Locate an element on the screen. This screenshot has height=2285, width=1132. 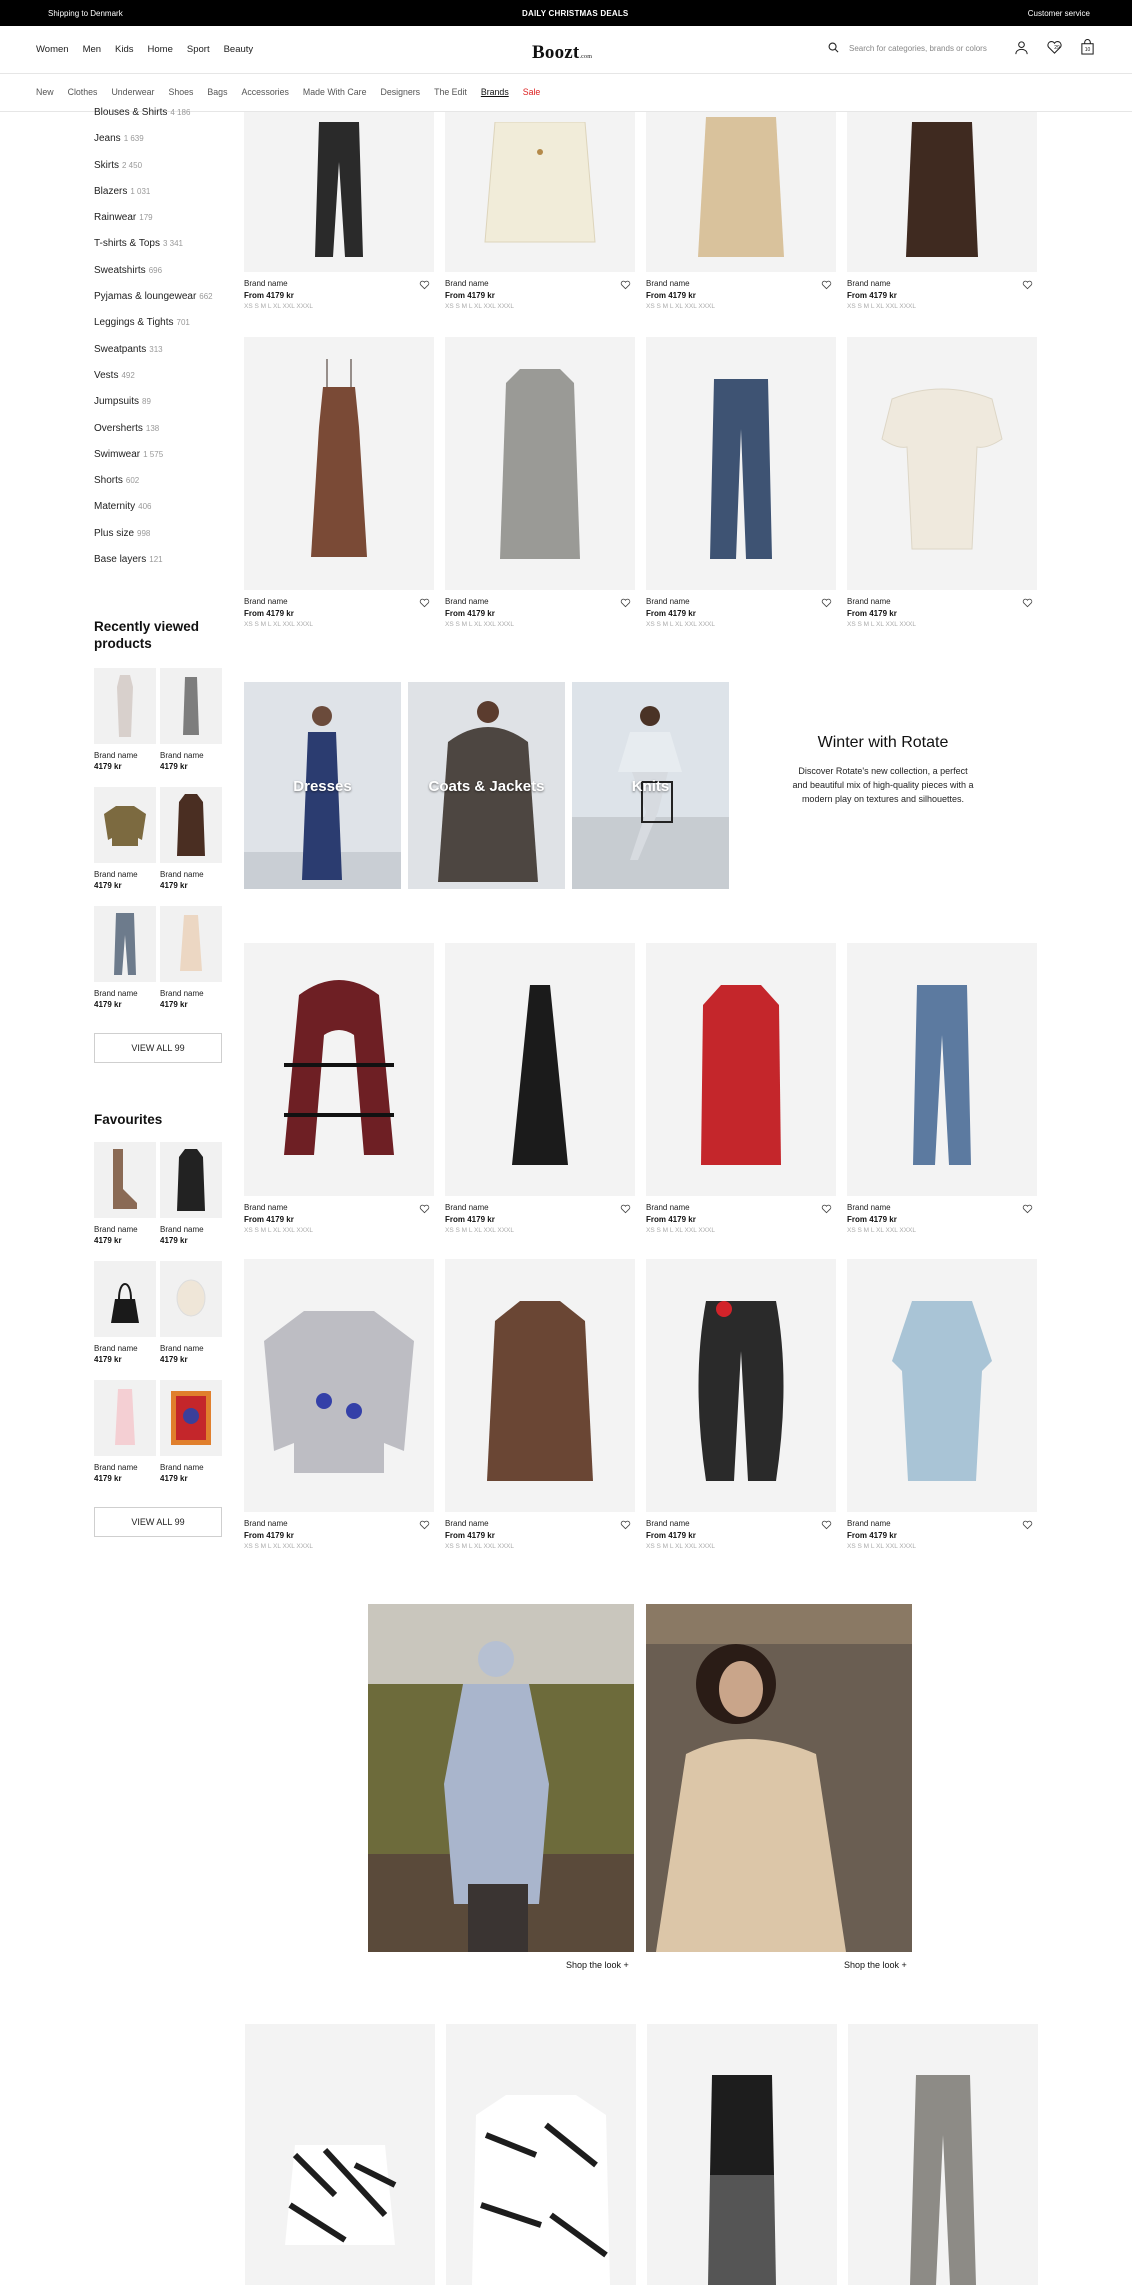
category-item: Swimwear 1 575 is located at coordinates (160, 460).